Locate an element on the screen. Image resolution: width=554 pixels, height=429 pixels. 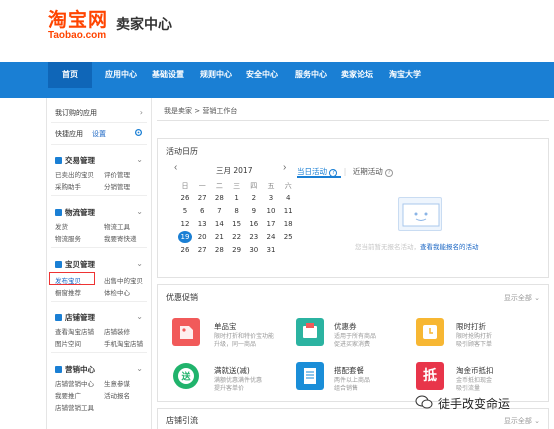
calendar-day: 31 is located at coordinates (271, 250).